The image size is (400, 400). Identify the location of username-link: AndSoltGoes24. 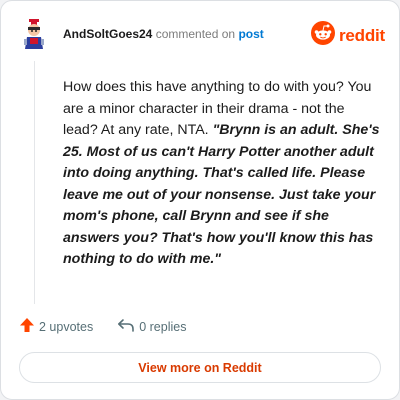
(107, 34).